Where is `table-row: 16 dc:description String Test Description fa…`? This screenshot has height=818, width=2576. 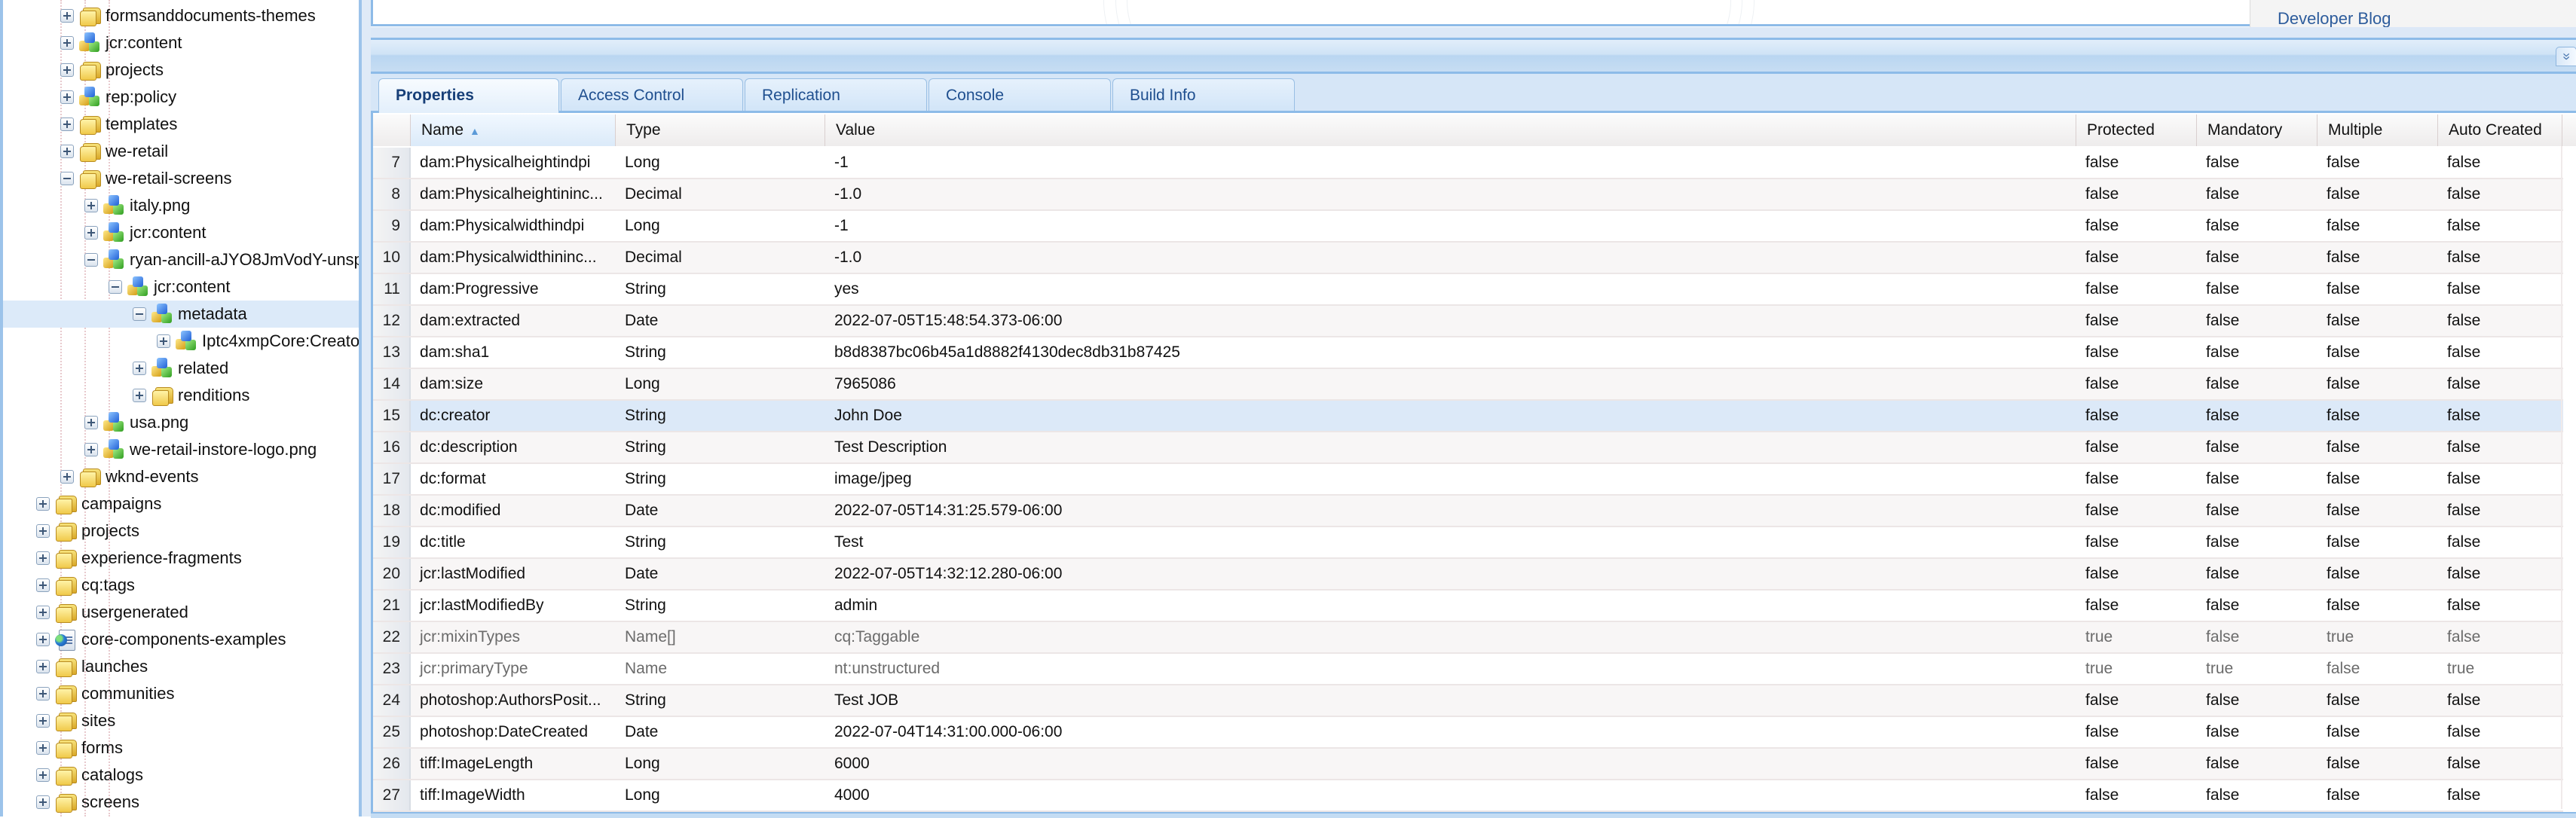
table-row: 16 dc:description String Test Description fa… is located at coordinates (1468, 448).